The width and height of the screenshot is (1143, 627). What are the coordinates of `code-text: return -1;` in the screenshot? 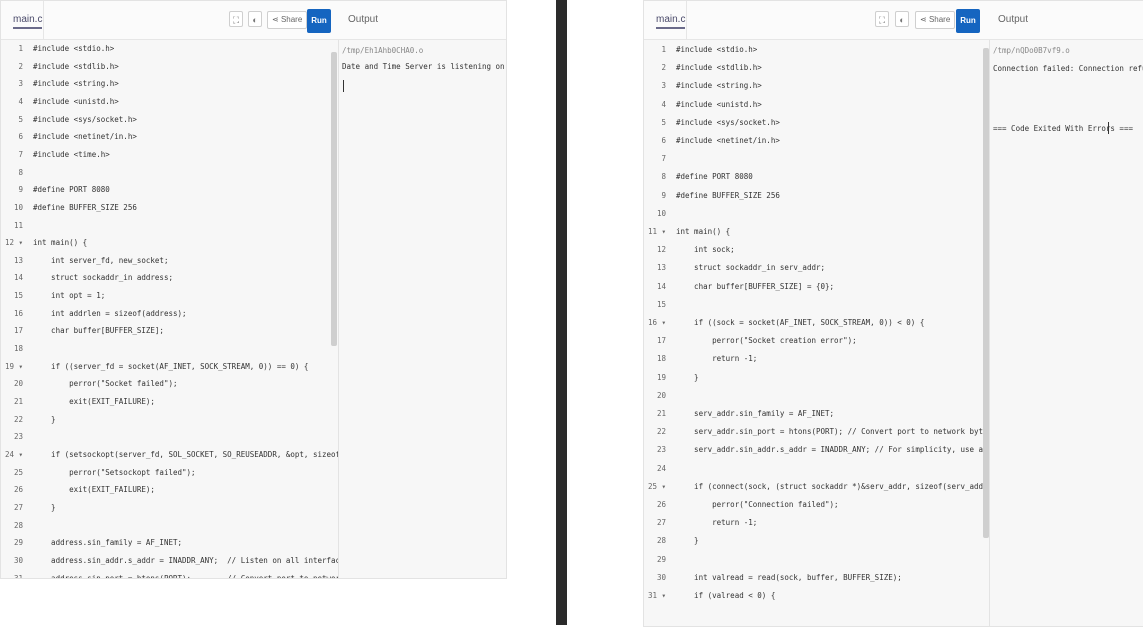 It's located at (717, 523).